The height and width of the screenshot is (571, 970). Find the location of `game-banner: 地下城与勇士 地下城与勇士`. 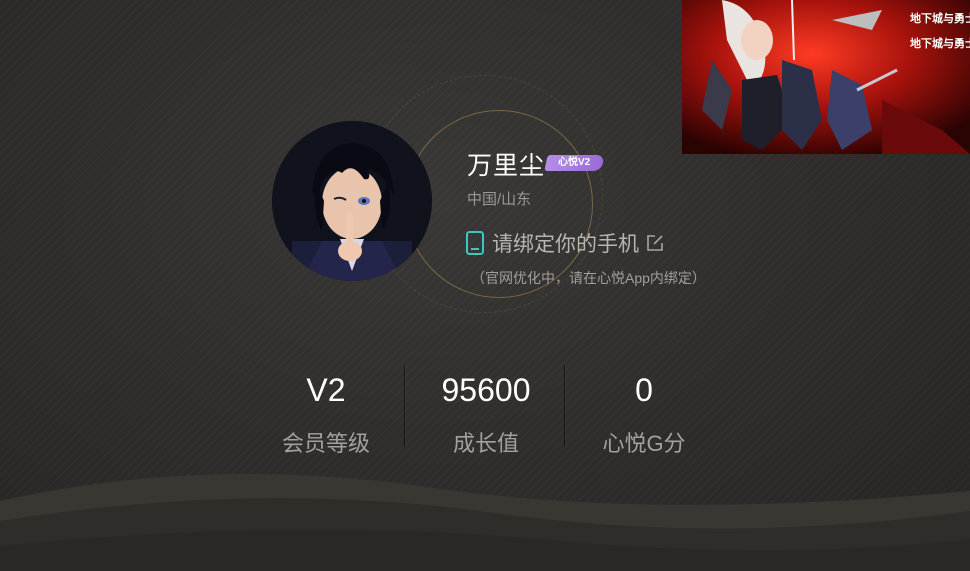

game-banner: 地下城与勇士 地下城与勇士 is located at coordinates (826, 77).